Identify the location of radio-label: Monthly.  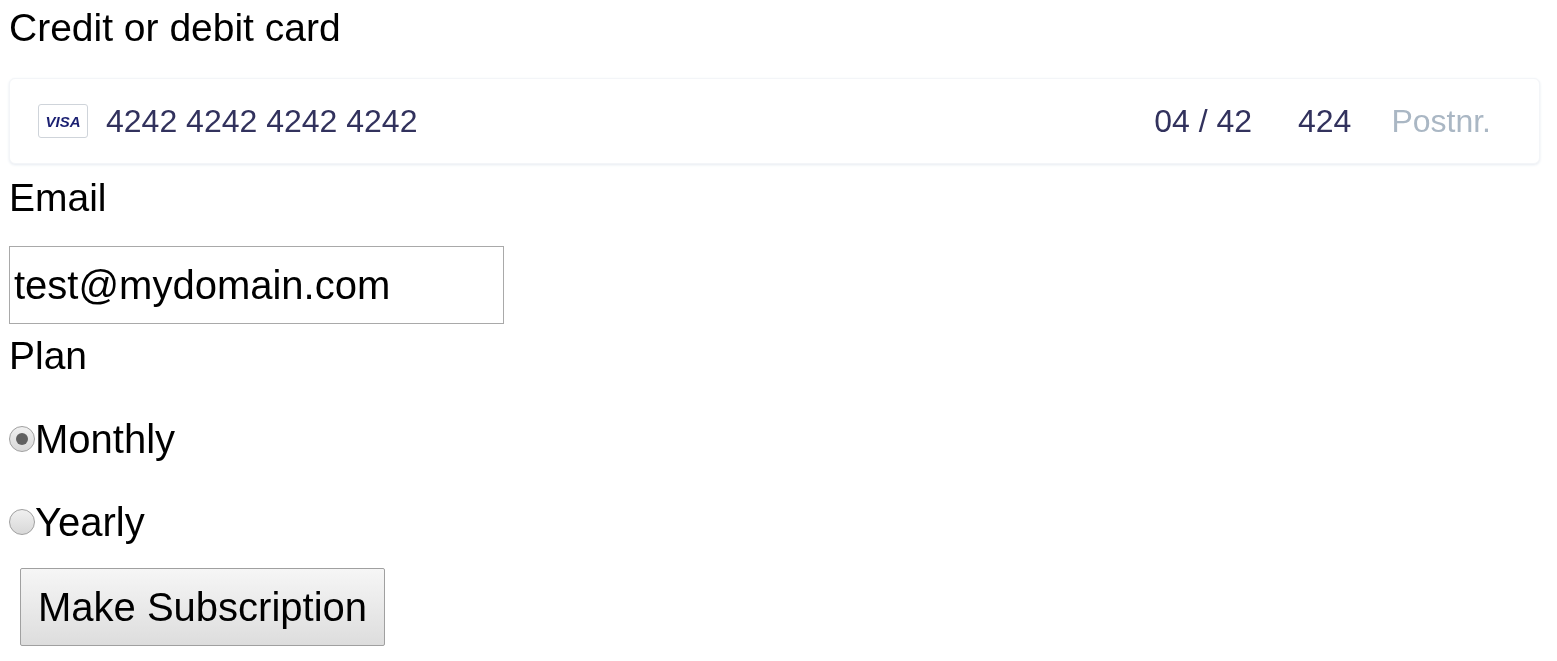
(105, 439).